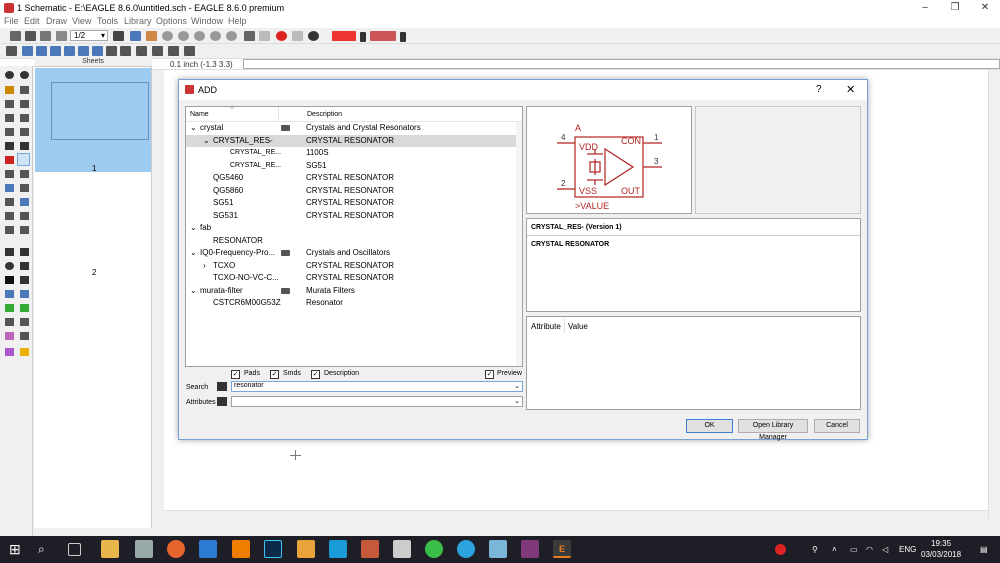  Describe the element at coordinates (157, 51) in the screenshot. I see `smash-icon` at that location.